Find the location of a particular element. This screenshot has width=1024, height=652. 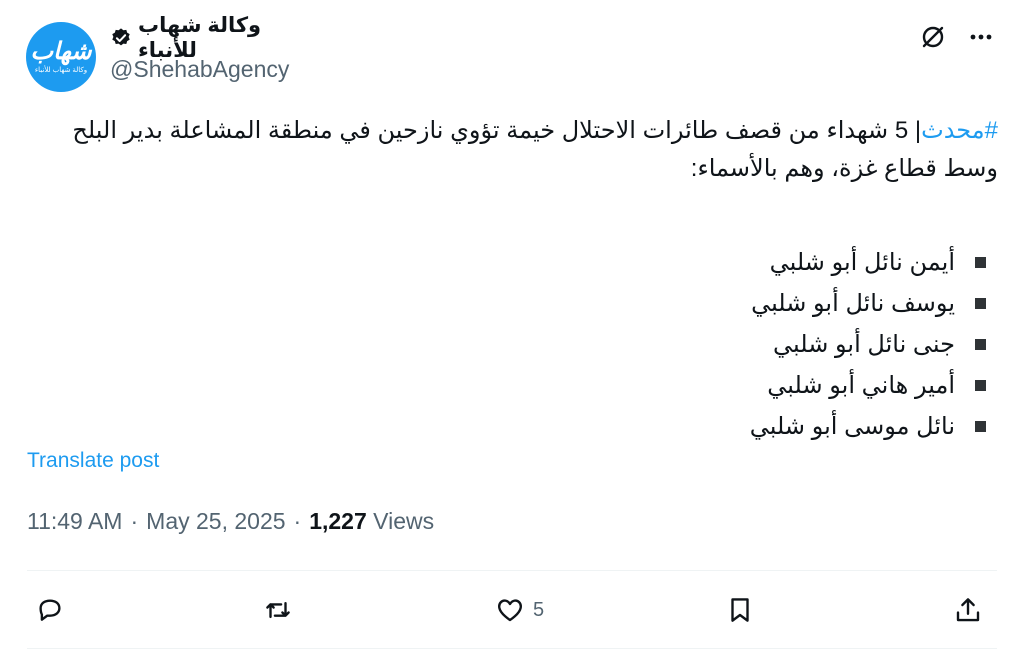

heart-icon is located at coordinates (510, 610).